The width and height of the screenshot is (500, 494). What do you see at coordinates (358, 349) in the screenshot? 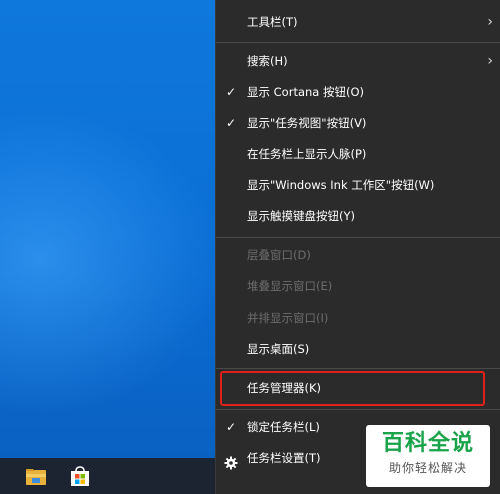
I see `menu-item-show-desktop: 显示桌面(S)` at bounding box center [358, 349].